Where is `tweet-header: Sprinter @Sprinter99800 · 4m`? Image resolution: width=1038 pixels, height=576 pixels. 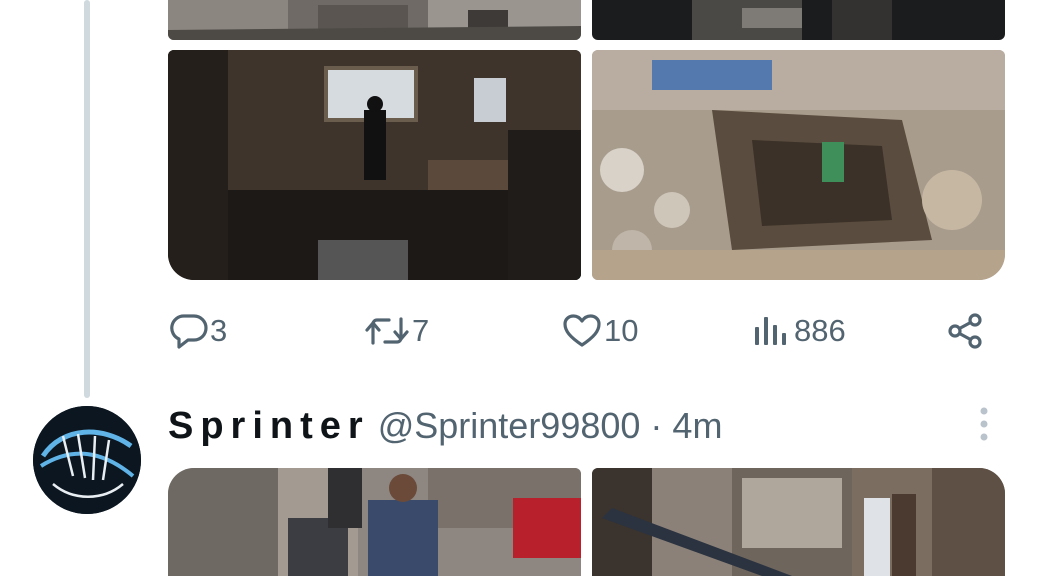 tweet-header: Sprinter @Sprinter99800 · 4m is located at coordinates (445, 426).